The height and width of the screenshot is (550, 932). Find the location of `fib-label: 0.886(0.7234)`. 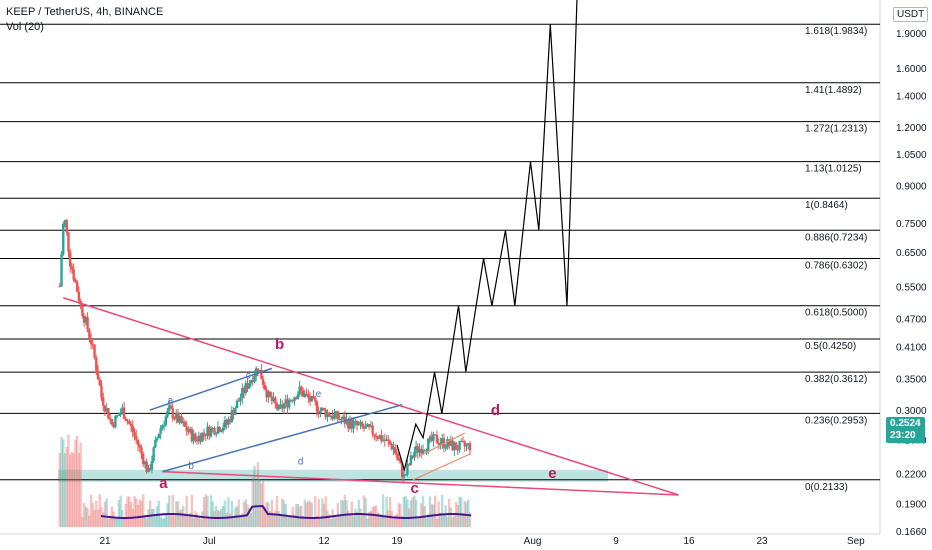

fib-label: 0.886(0.7234) is located at coordinates (836, 237).